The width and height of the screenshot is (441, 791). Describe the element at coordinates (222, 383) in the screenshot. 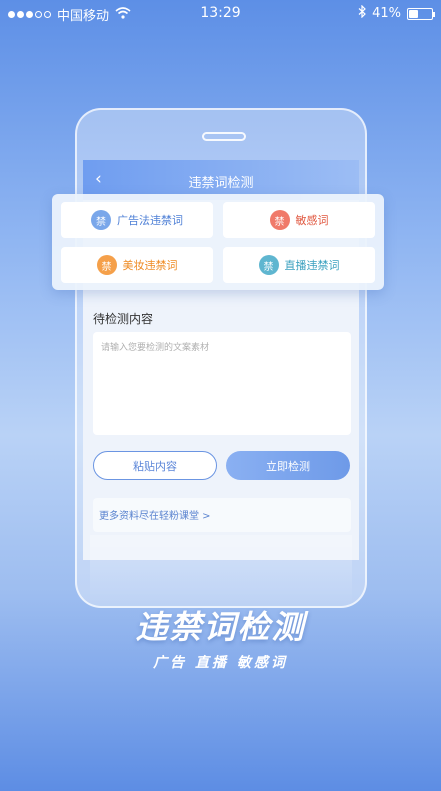

I see `content-input` at that location.